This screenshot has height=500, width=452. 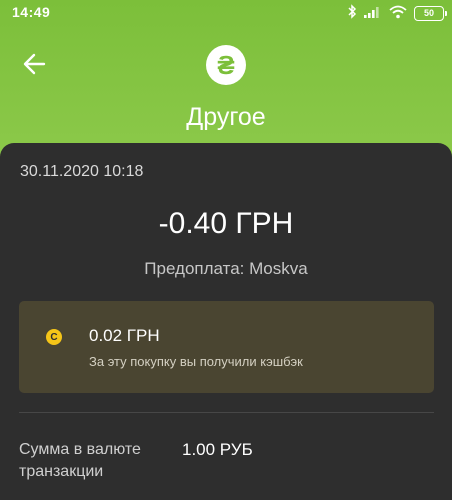 What do you see at coordinates (124, 335) in the screenshot?
I see `cashback-amount: 0.02 ГРН` at bounding box center [124, 335].